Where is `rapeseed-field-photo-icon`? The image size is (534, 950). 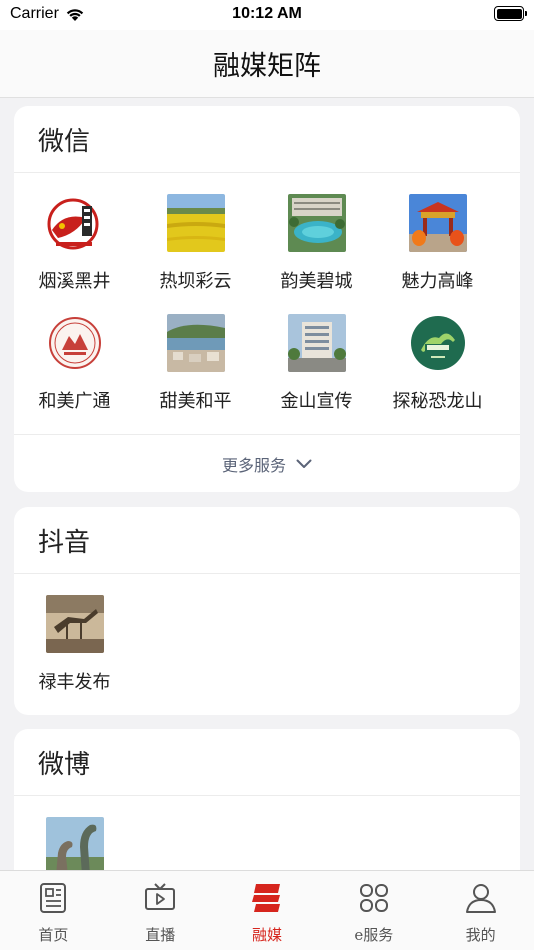
rapeseed-field-photo-icon is located at coordinates (195, 223).